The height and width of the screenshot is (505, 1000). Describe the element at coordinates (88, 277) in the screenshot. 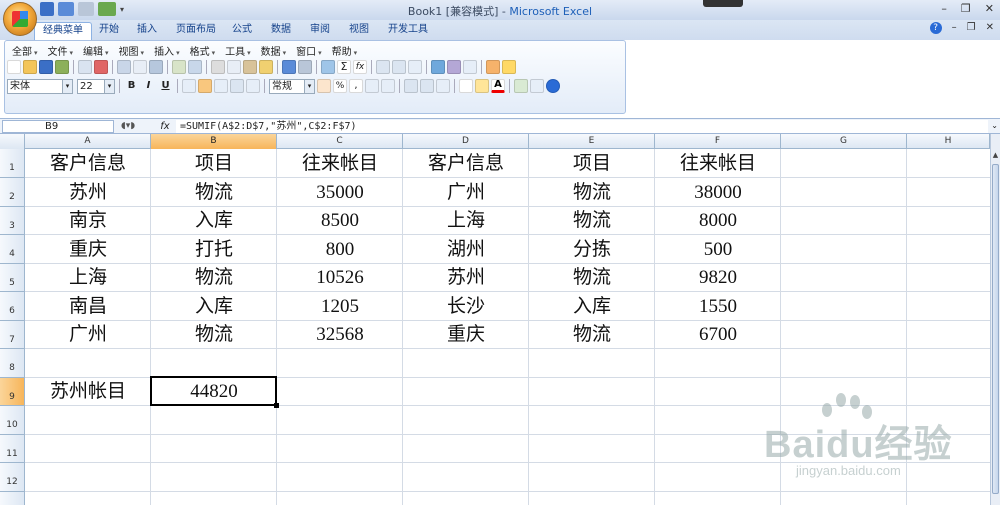

I see `cell-a5: 上海` at that location.